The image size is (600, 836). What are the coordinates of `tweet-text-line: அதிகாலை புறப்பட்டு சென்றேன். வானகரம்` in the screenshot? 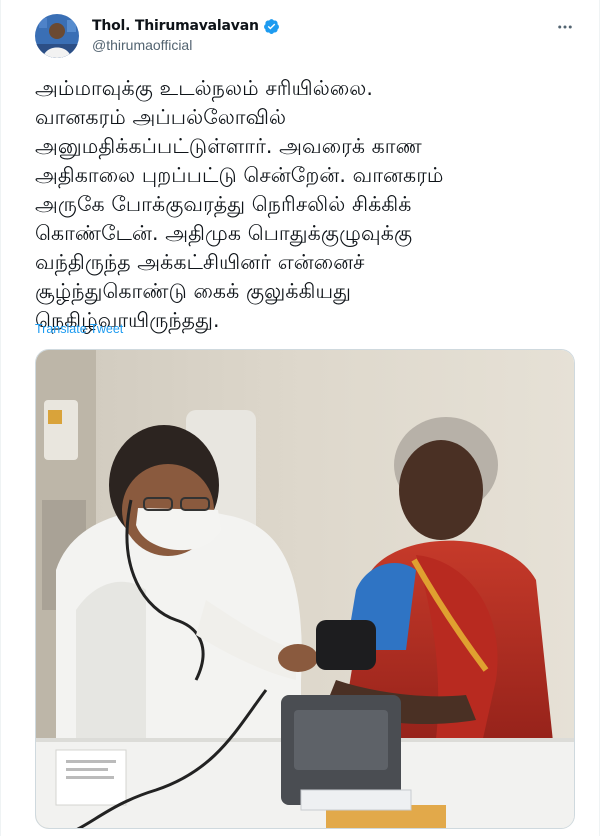 It's located at (239, 175).